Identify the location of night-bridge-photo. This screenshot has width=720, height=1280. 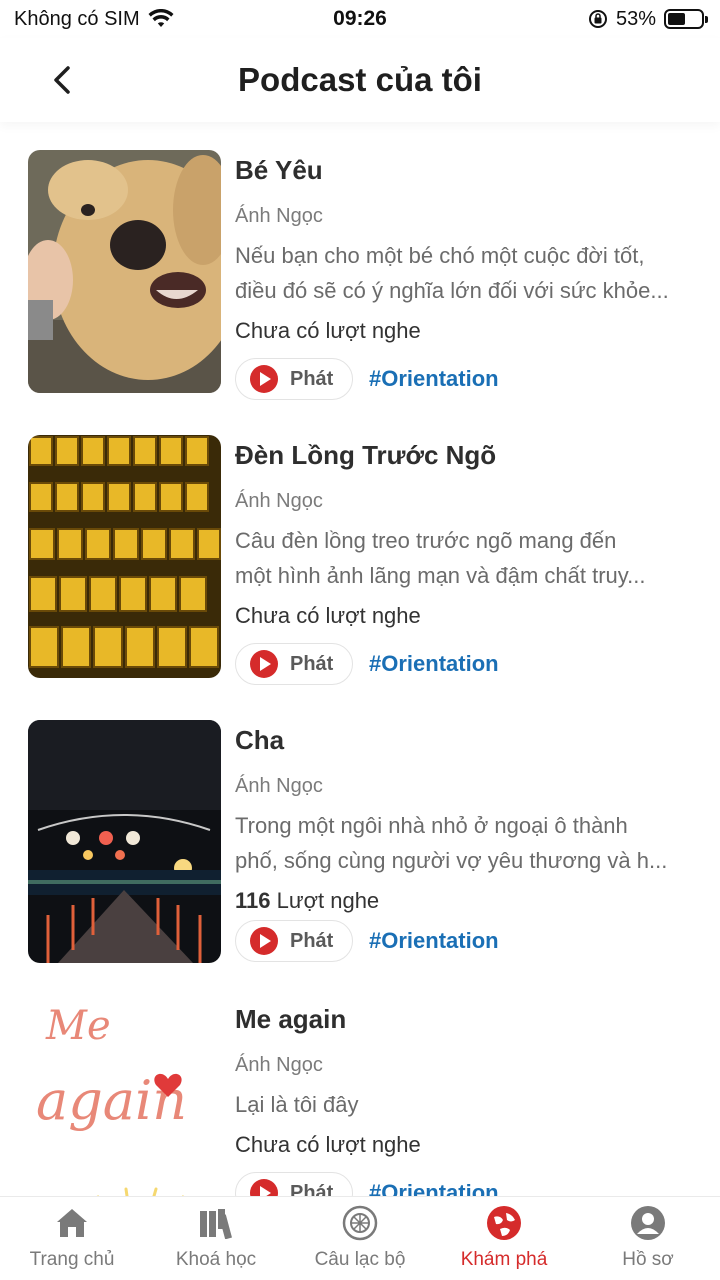
(124, 841).